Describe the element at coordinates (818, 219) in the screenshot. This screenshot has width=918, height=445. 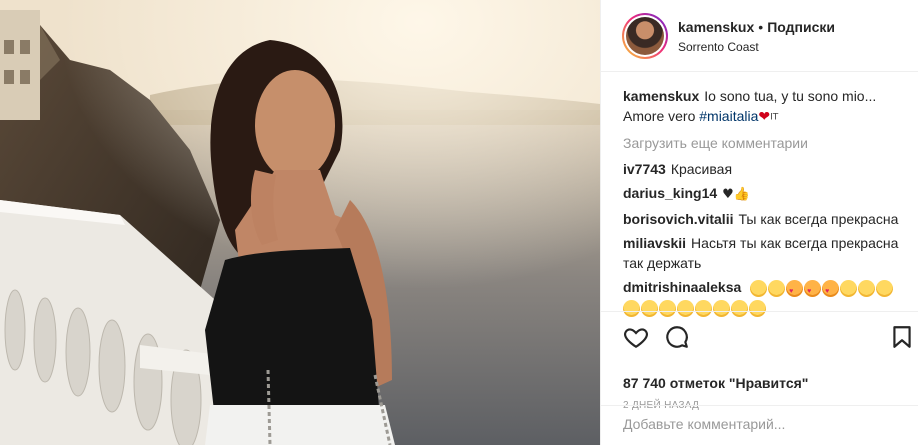
I see `comment-text: Ты как всегда прекрасна` at that location.